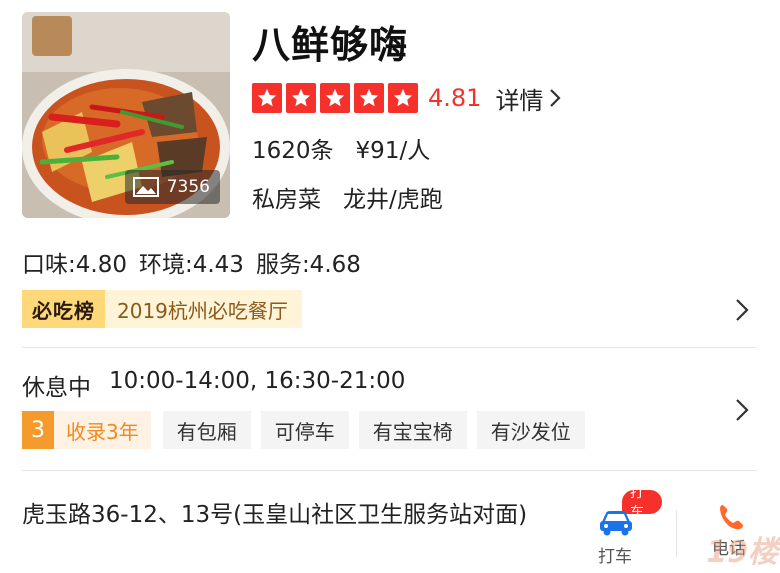 This screenshot has width=780, height=573. I want to click on price-per-person: ¥91/人, so click(393, 151).